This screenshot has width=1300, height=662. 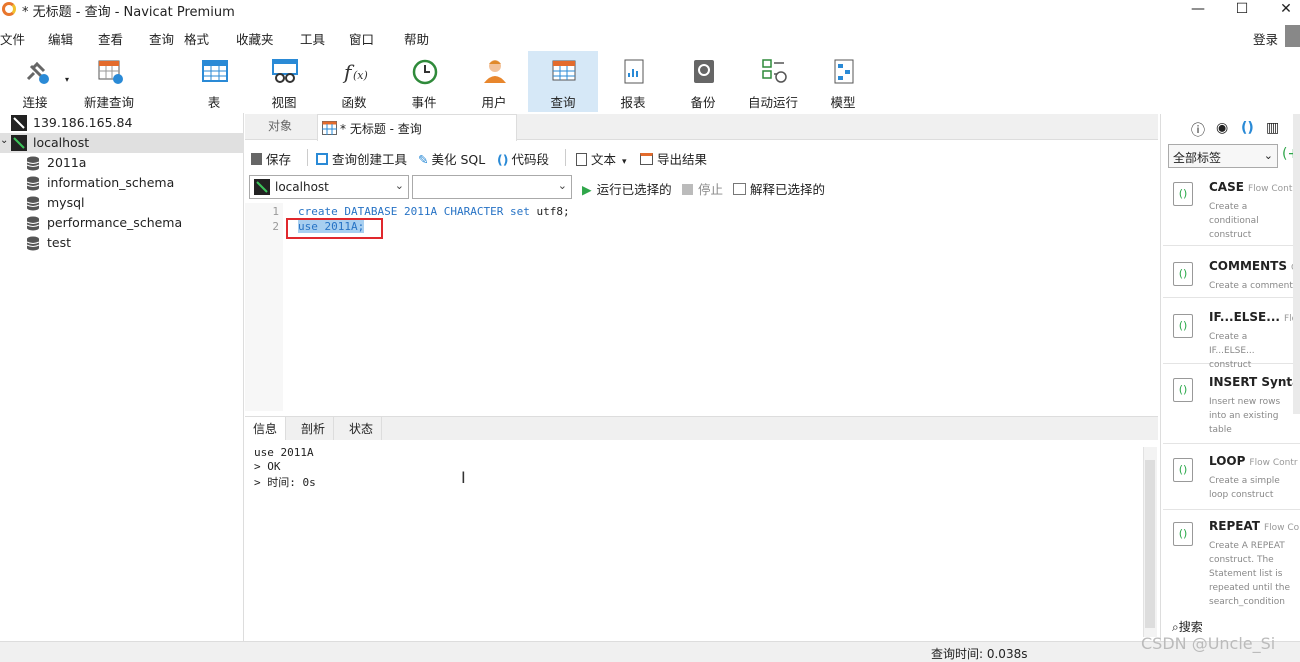 I want to click on connect-dropdown-chevron-icon: ▾, so click(x=67, y=79).